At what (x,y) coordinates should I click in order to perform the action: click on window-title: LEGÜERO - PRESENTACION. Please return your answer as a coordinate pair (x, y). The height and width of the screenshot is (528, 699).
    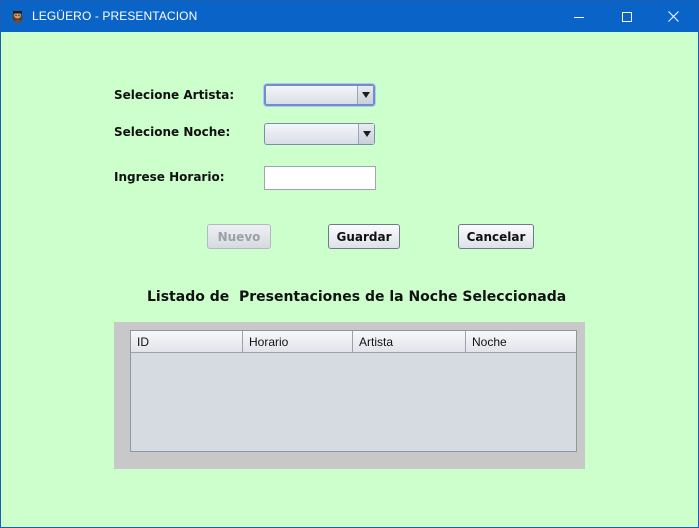
    Looking at the image, I should click on (115, 16).